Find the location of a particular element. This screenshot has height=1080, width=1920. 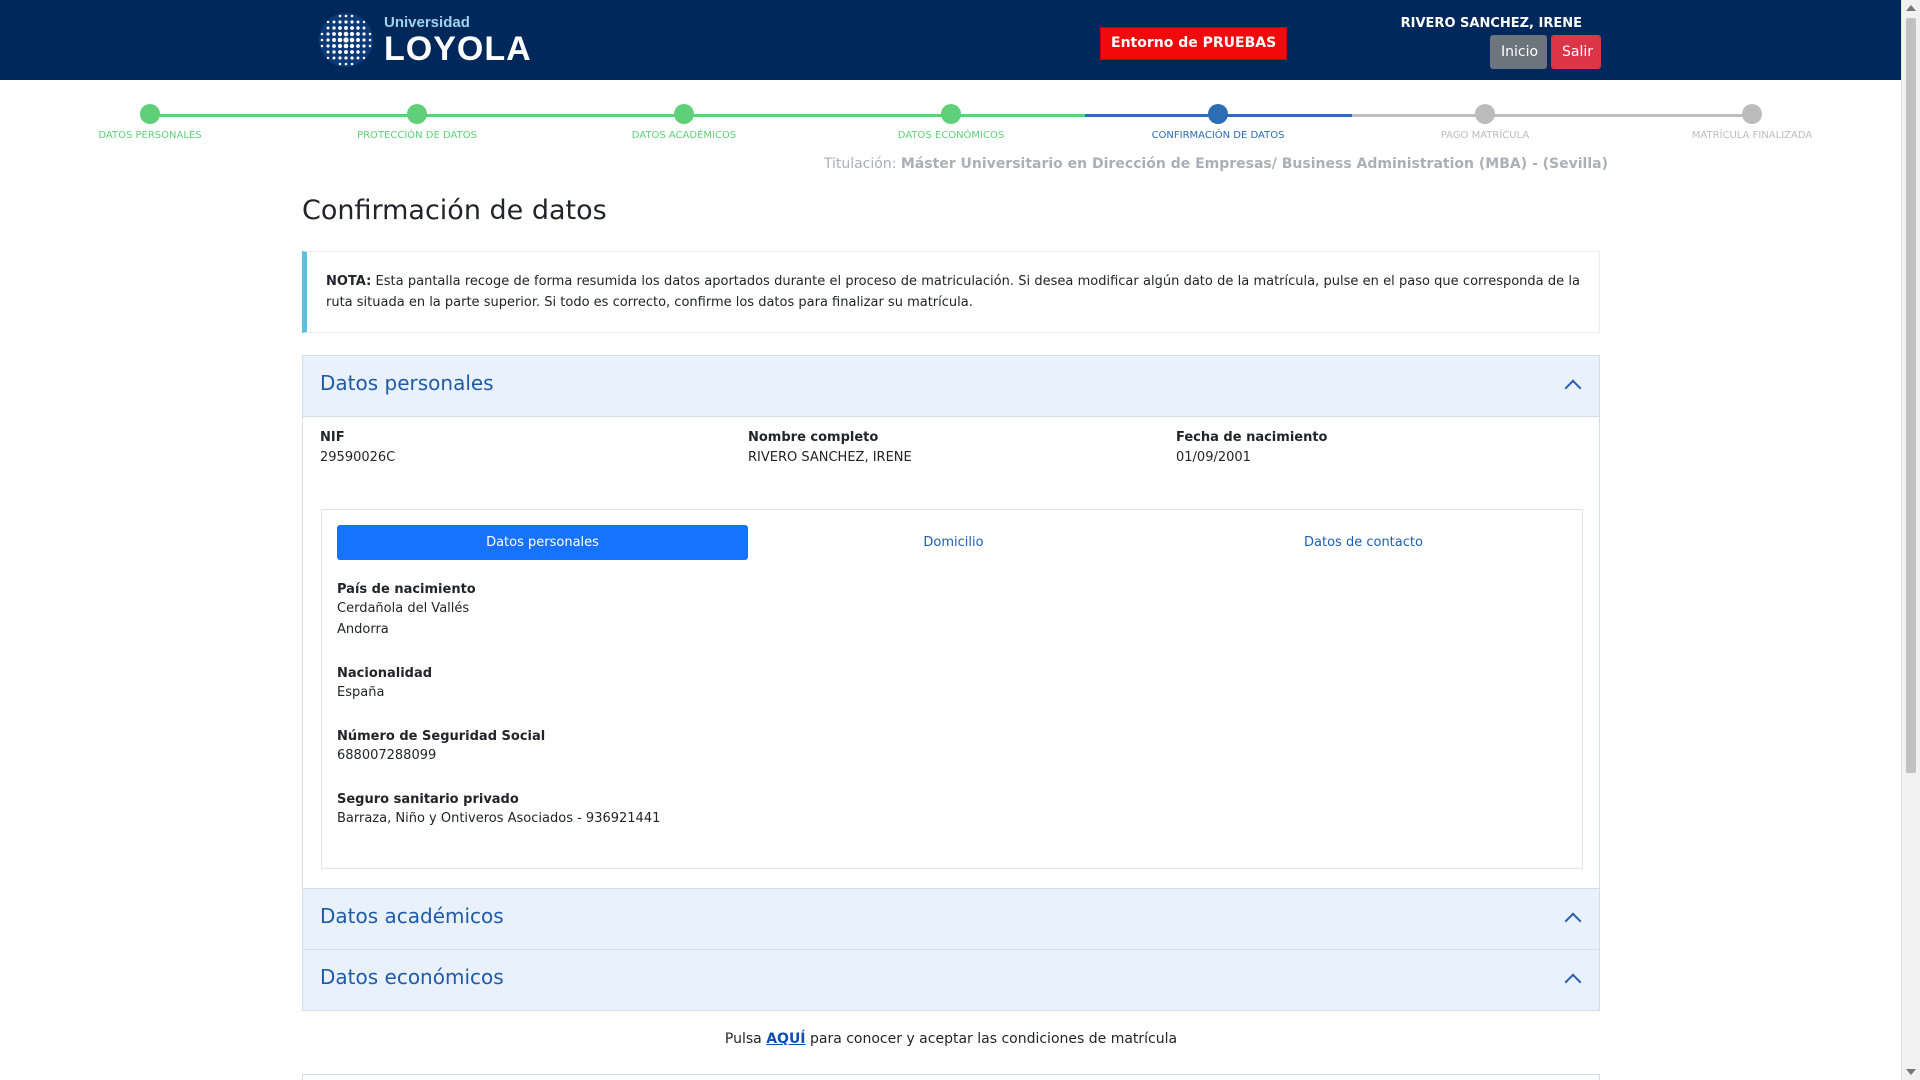

step-confirmacion-datos: CONFIRMACIÓN DE DATOS is located at coordinates (1218, 122).